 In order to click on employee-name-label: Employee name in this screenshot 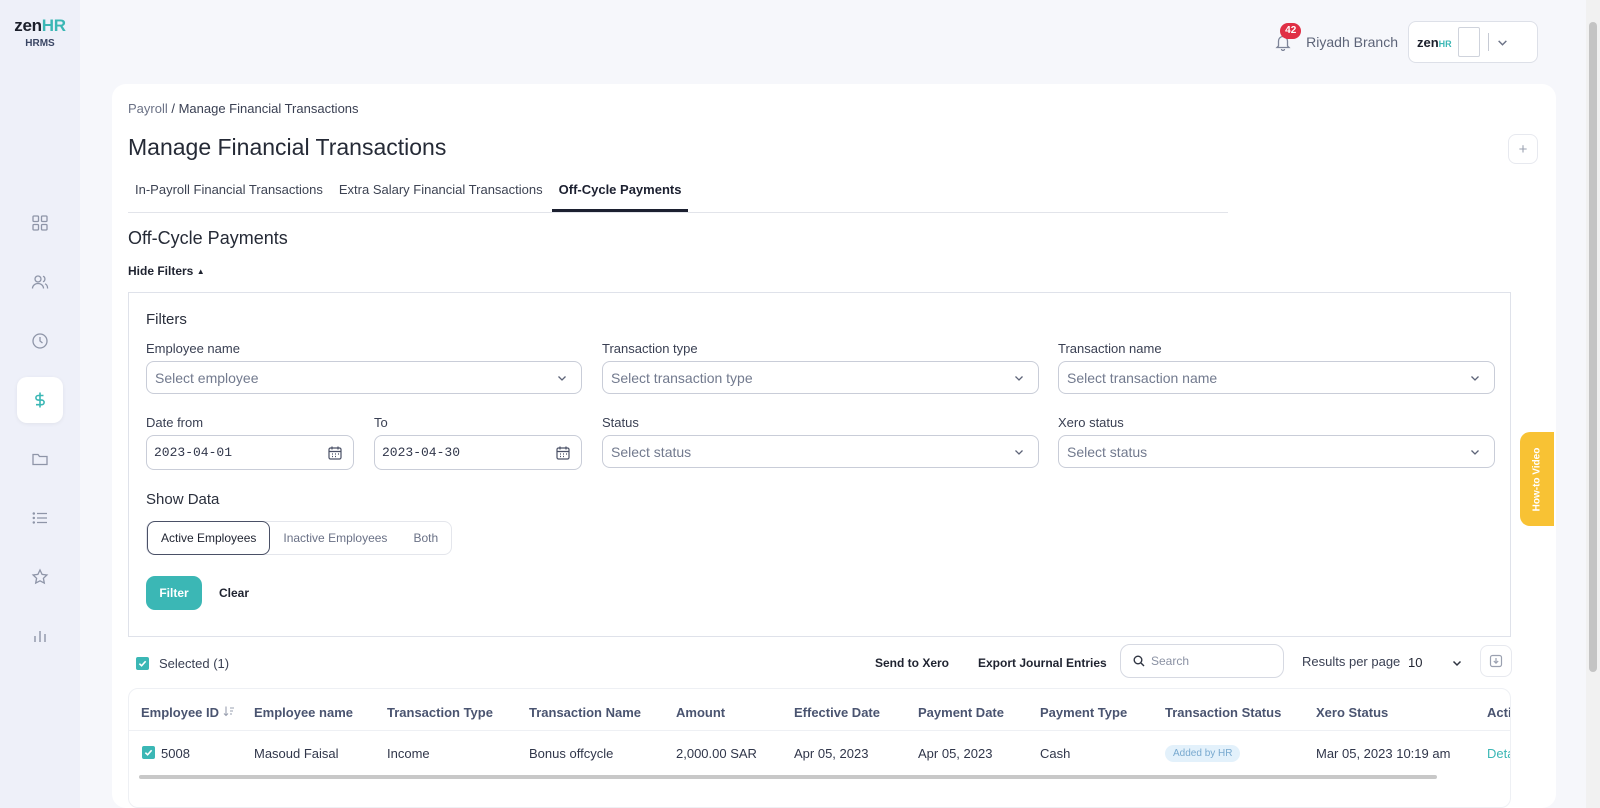, I will do `click(193, 348)`.